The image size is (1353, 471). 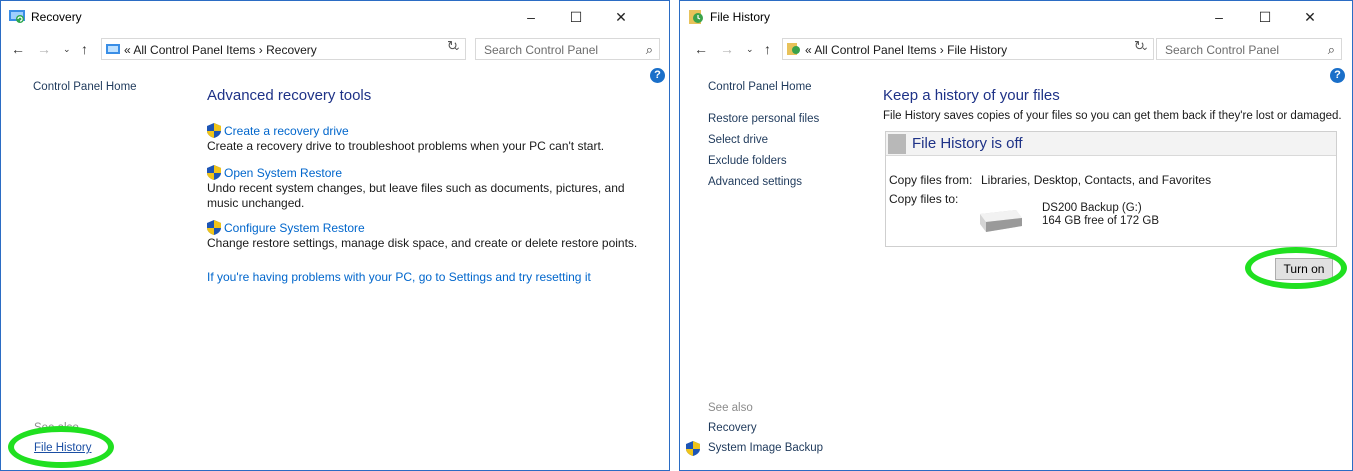 What do you see at coordinates (747, 161) in the screenshot?
I see `sidebar-item-exclude-folders: Exclude folders` at bounding box center [747, 161].